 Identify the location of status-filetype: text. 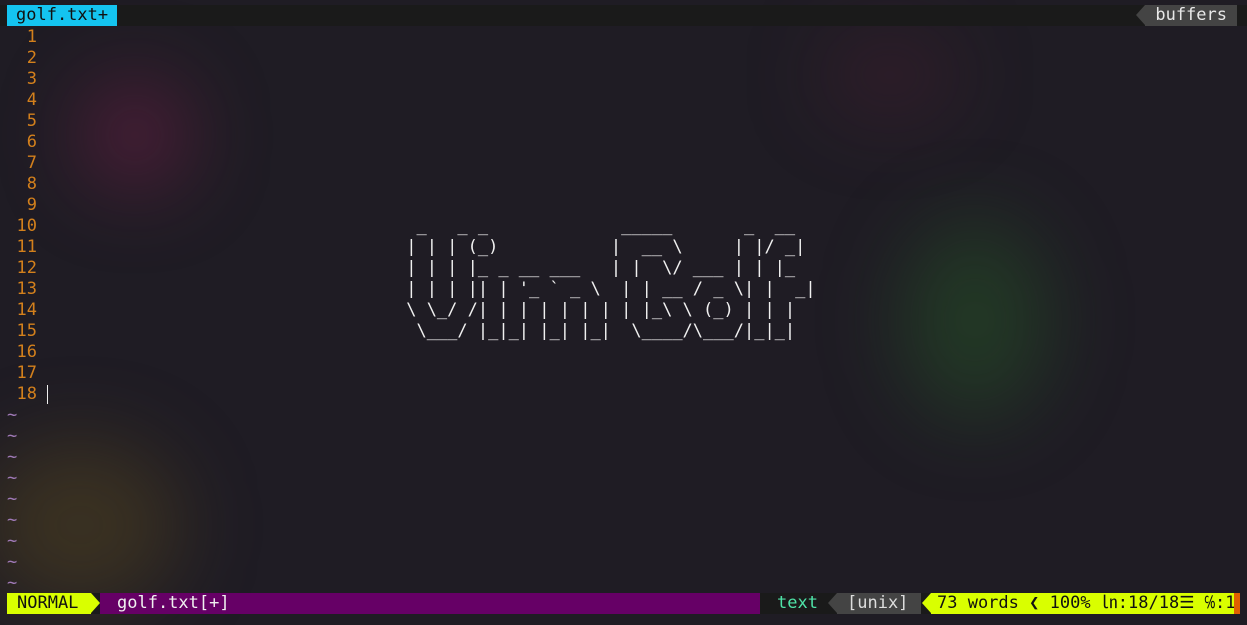
(797, 603).